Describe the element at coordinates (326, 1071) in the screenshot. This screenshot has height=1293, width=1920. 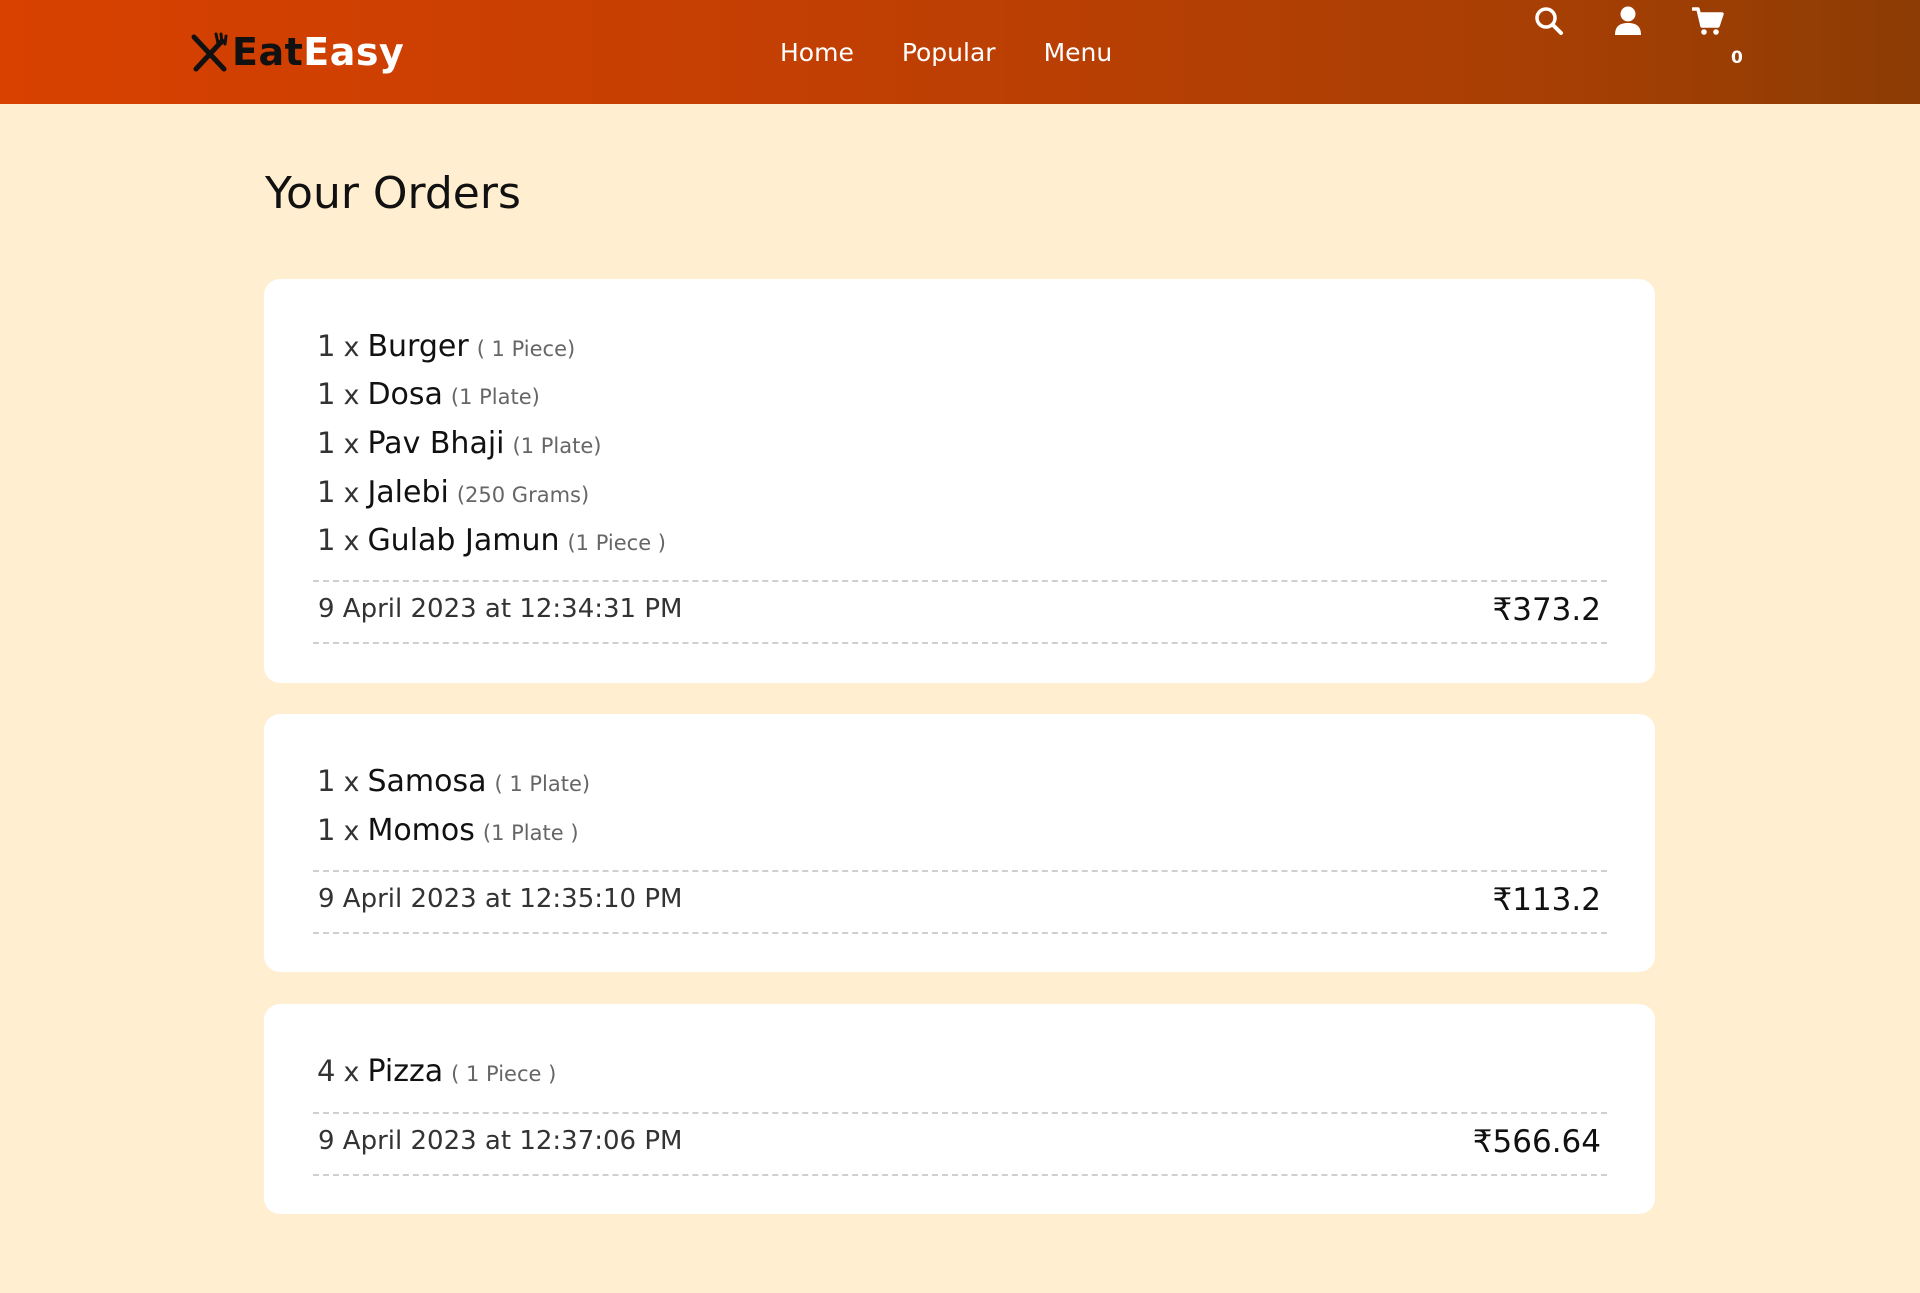
I see `item-quantity: 4` at that location.